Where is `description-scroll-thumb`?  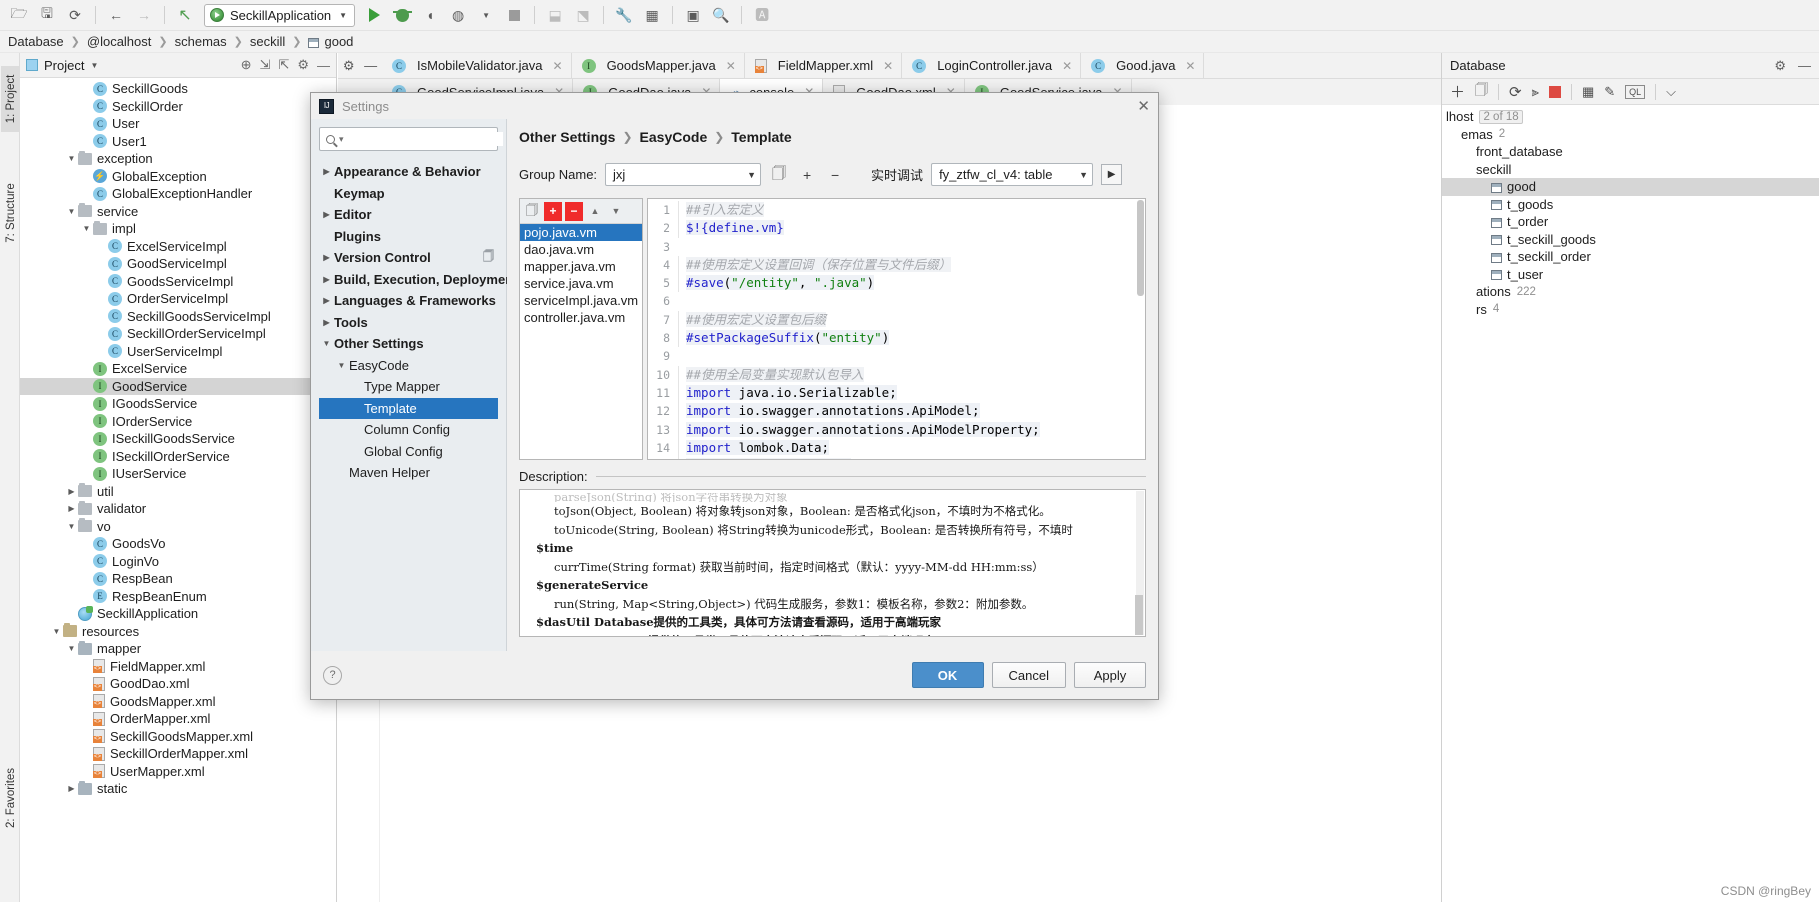 description-scroll-thumb is located at coordinates (1139, 615).